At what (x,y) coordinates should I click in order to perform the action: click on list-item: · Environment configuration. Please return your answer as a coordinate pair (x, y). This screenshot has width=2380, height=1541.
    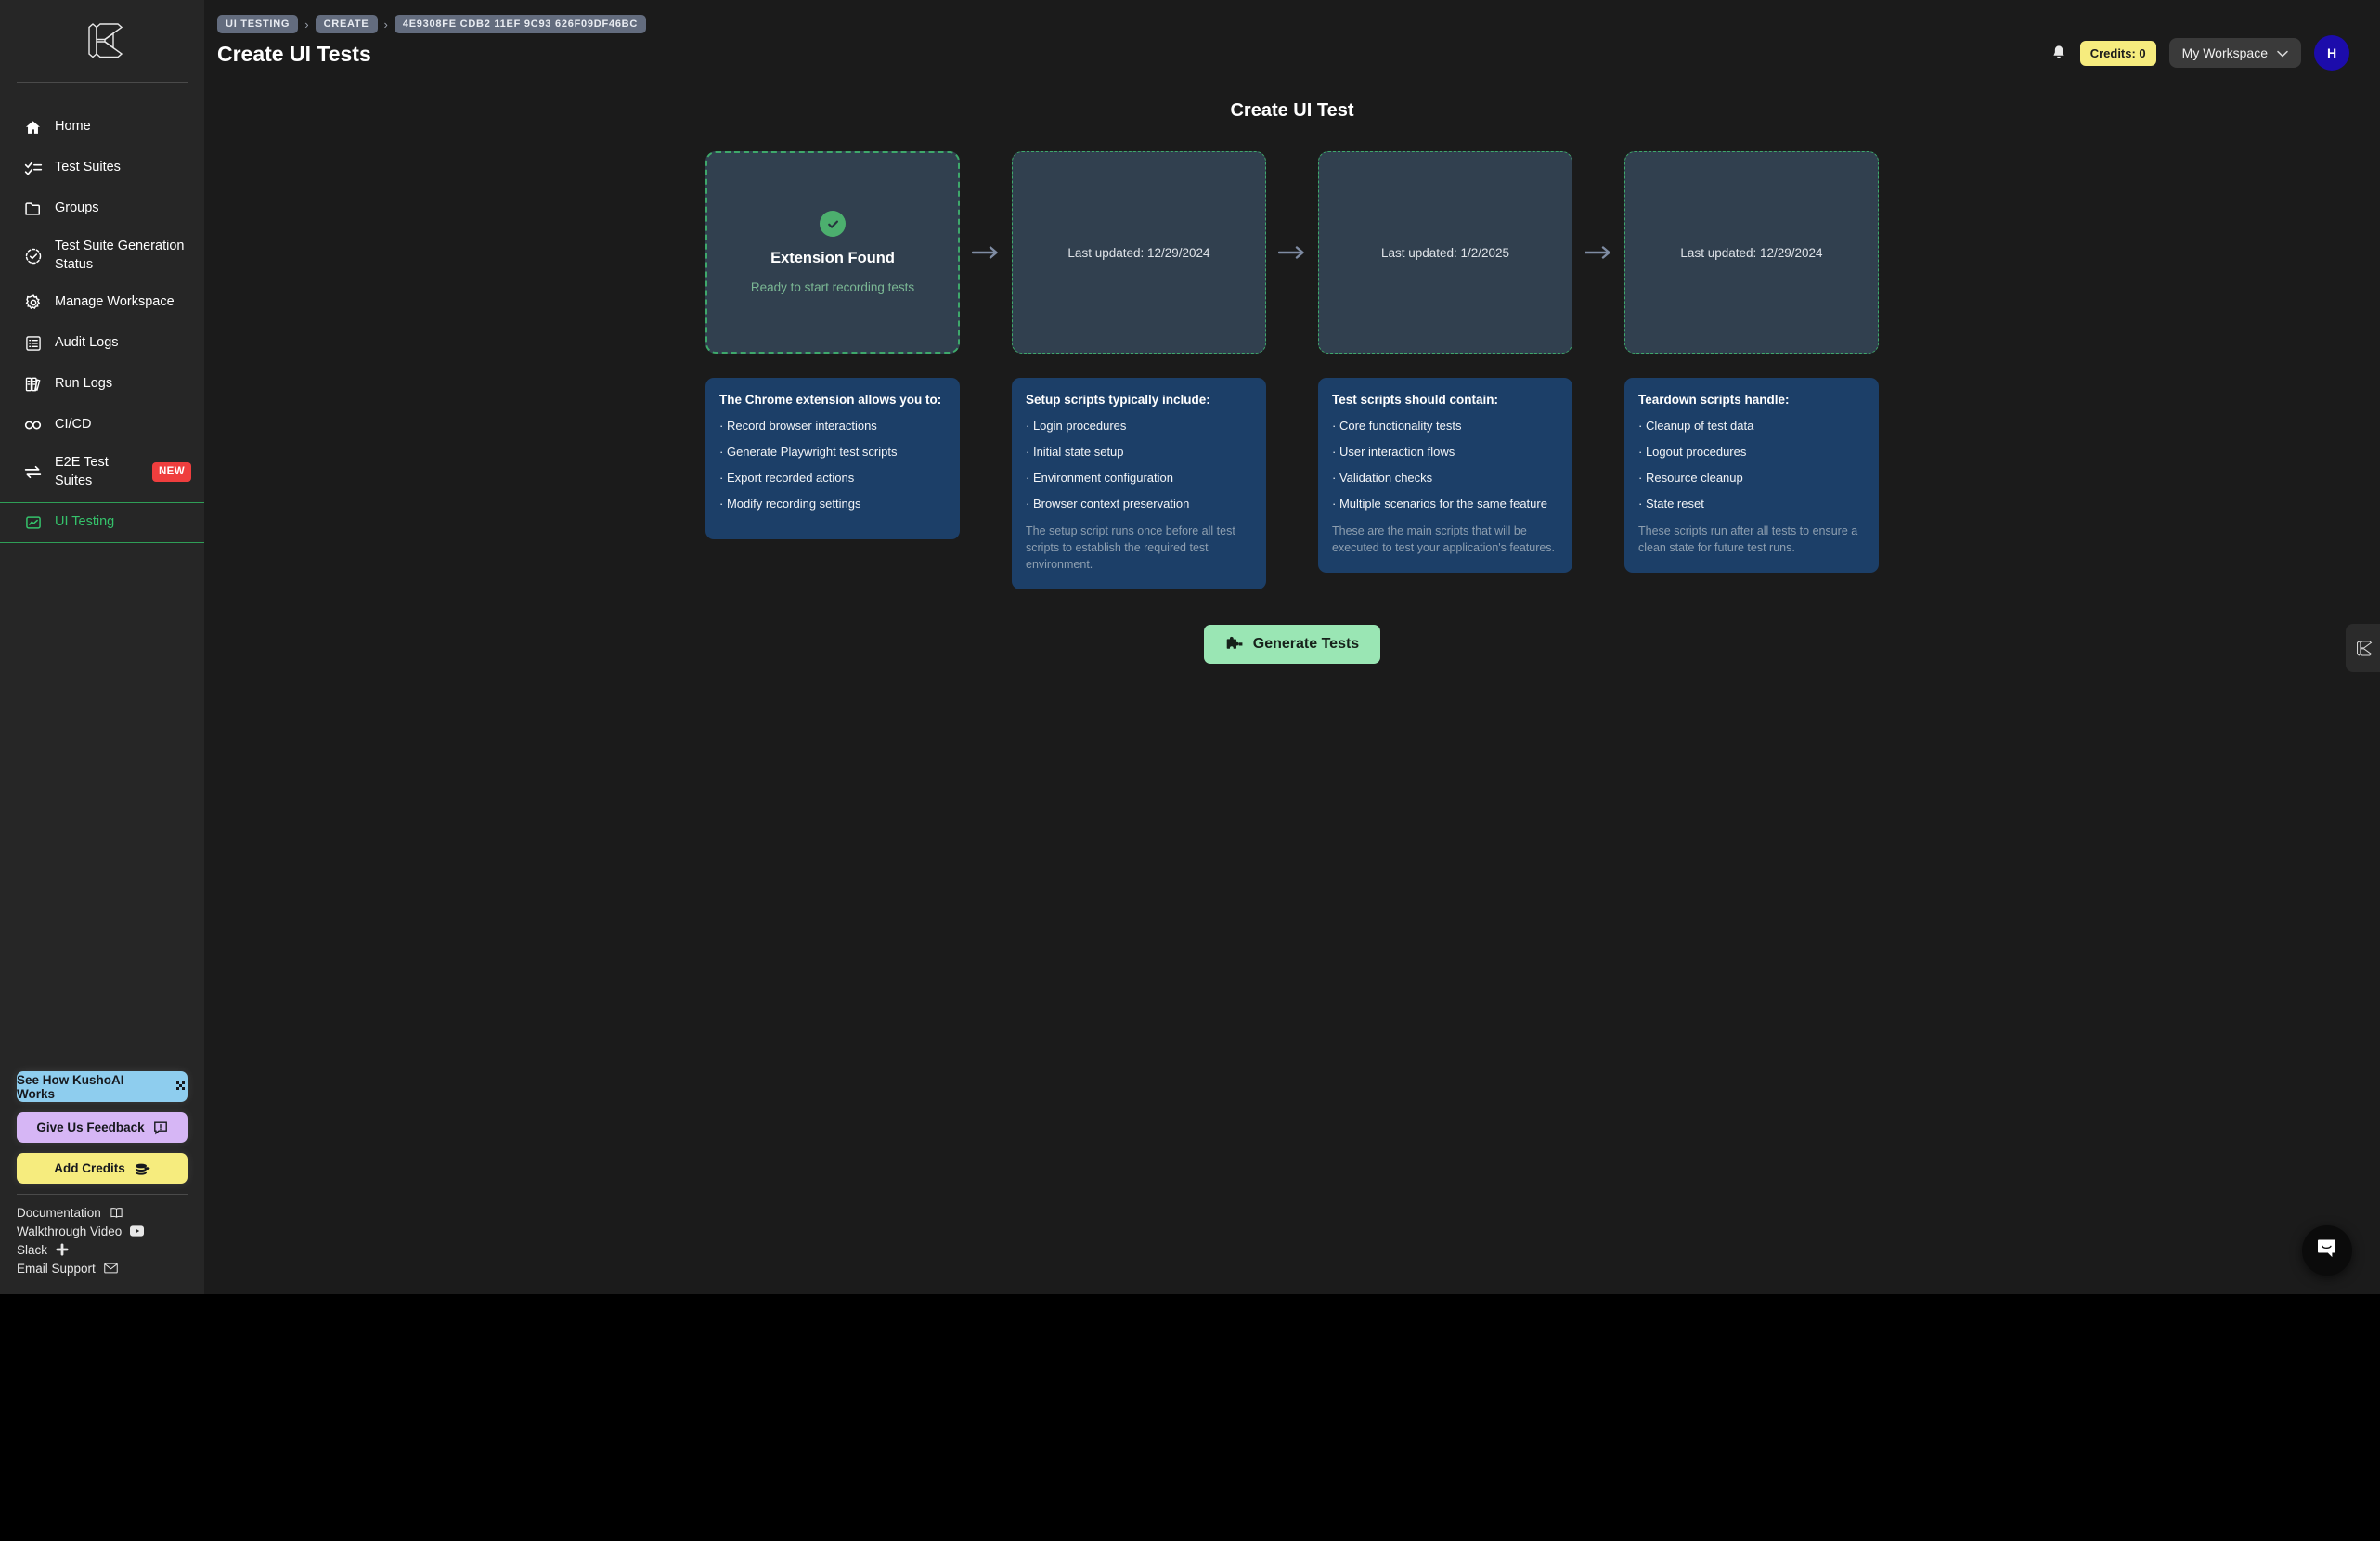
    Looking at the image, I should click on (1099, 478).